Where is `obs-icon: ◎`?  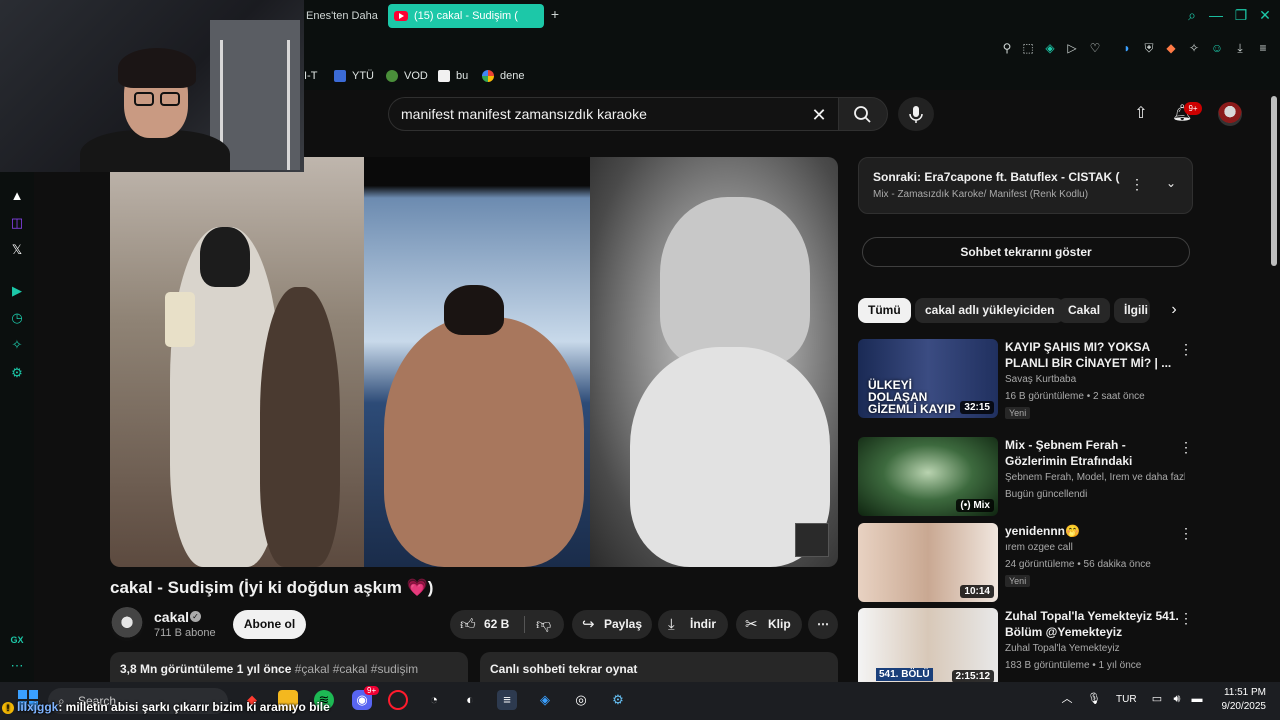
obs-icon: ◎ is located at coordinates (581, 700).